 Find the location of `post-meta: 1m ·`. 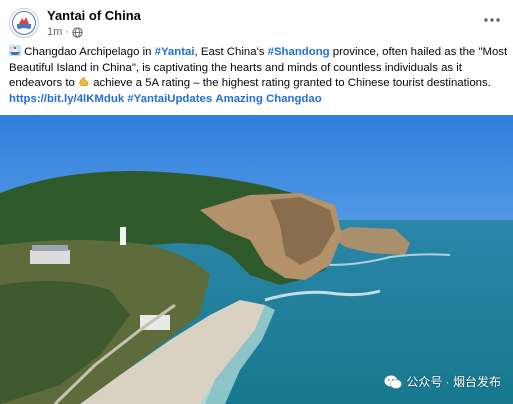

post-meta: 1m · is located at coordinates (65, 32).